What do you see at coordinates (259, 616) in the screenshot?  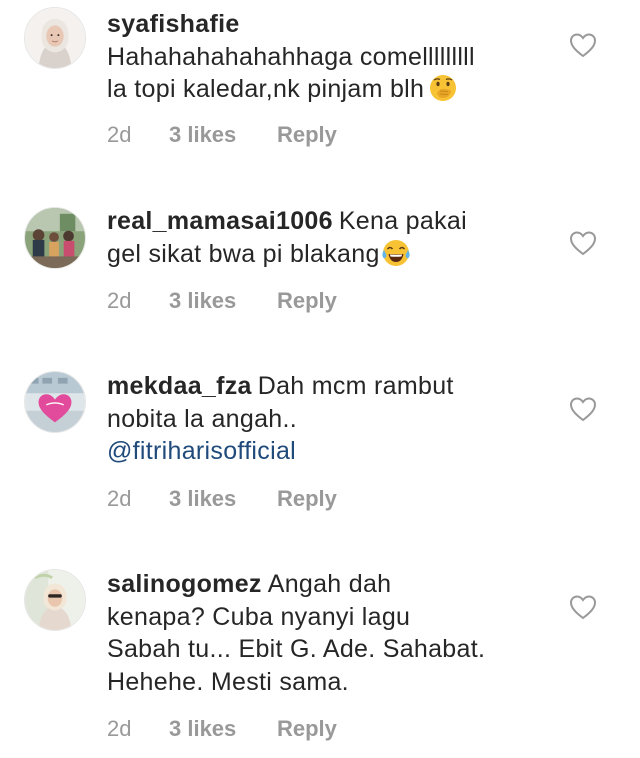 I see `comment-text: kenapa? Cuba nyanyi lagu` at bounding box center [259, 616].